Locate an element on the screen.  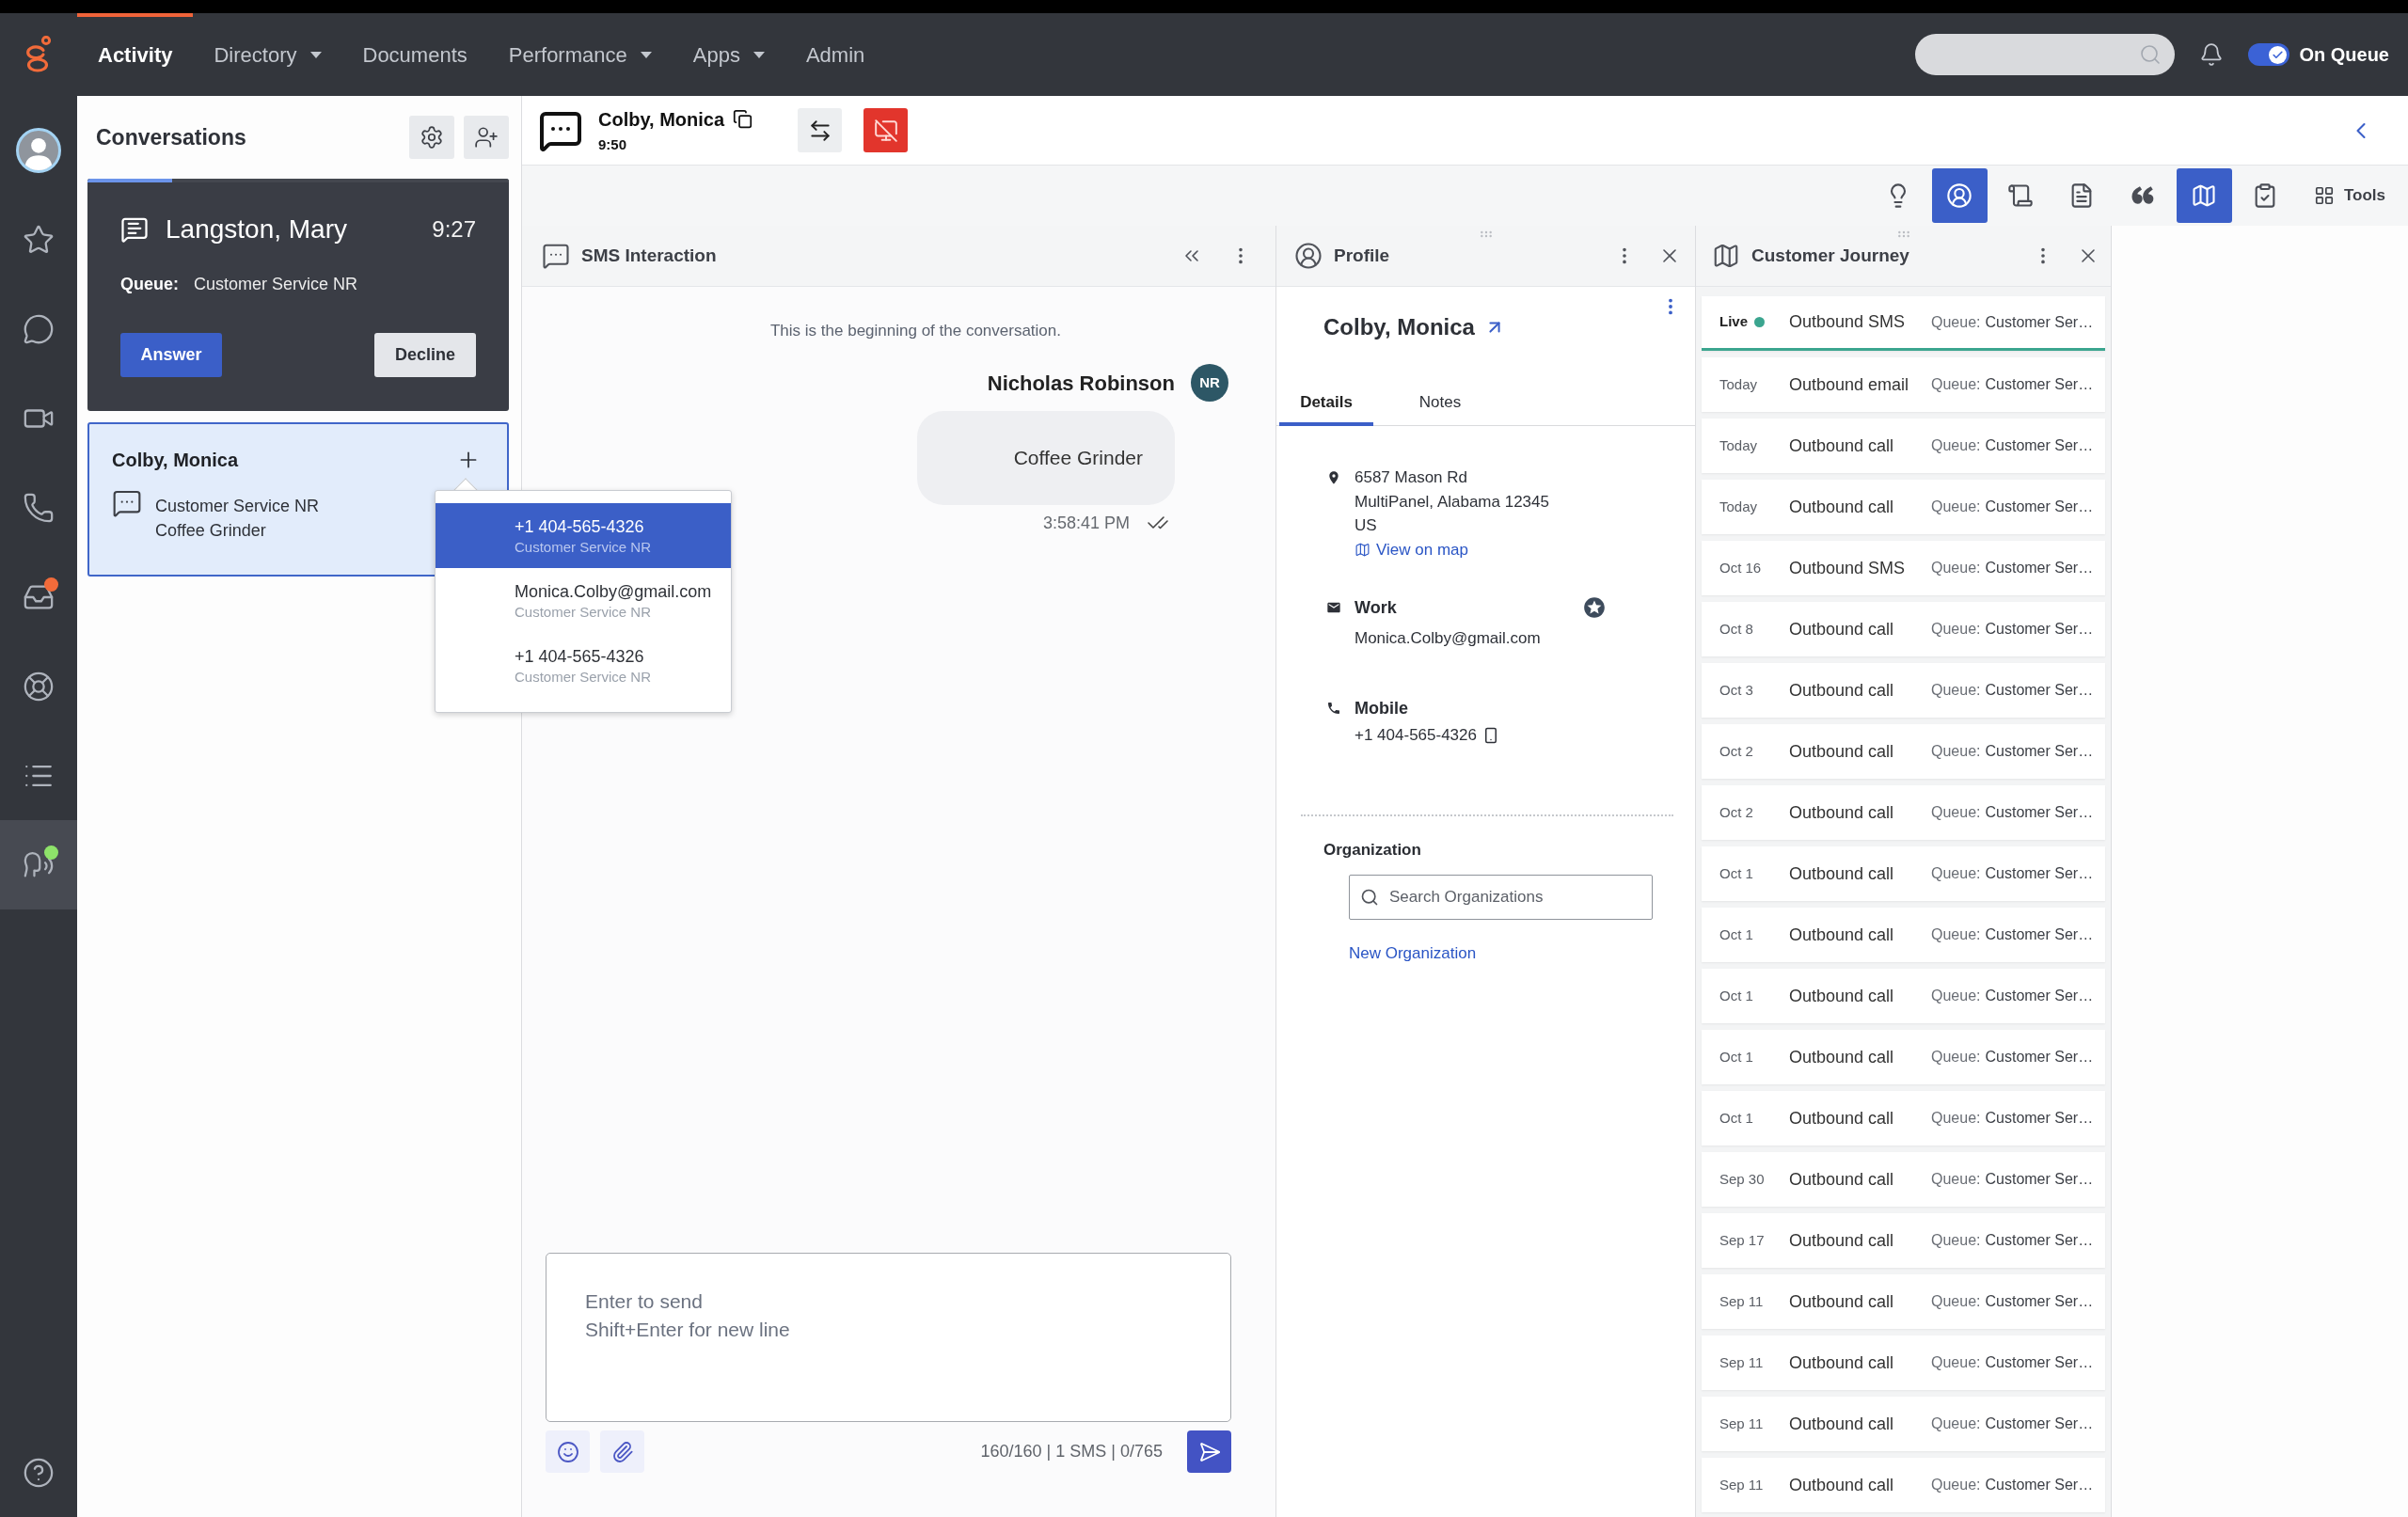
attach-button is located at coordinates (622, 1451).